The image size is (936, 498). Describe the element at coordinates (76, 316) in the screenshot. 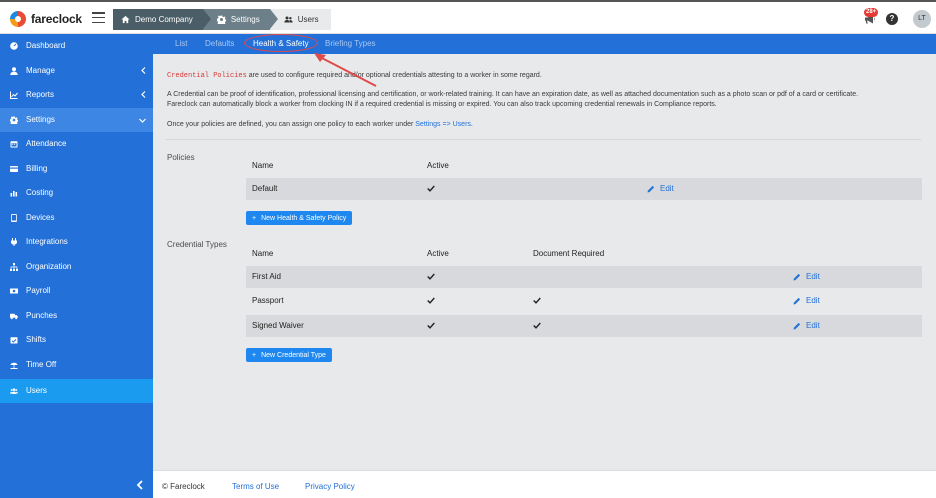

I see `sidebar-item-punches: Punches` at that location.